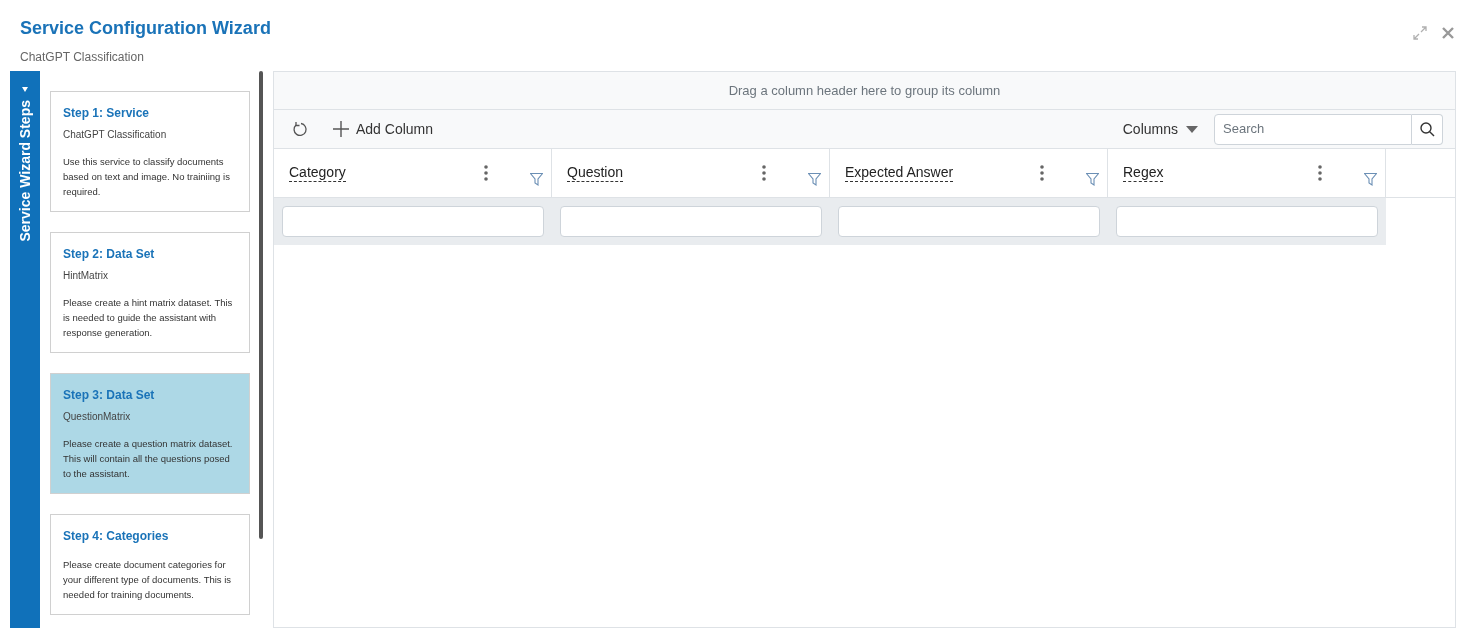  Describe the element at coordinates (109, 254) in the screenshot. I see `step-title: Step 2: Data Set` at that location.